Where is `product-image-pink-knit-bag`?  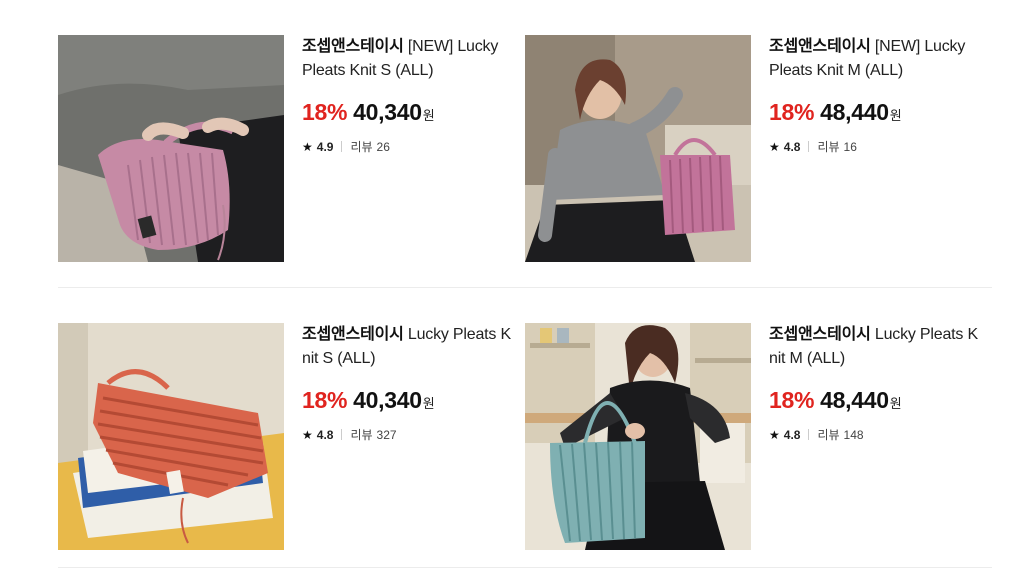 product-image-pink-knit-bag is located at coordinates (171, 148).